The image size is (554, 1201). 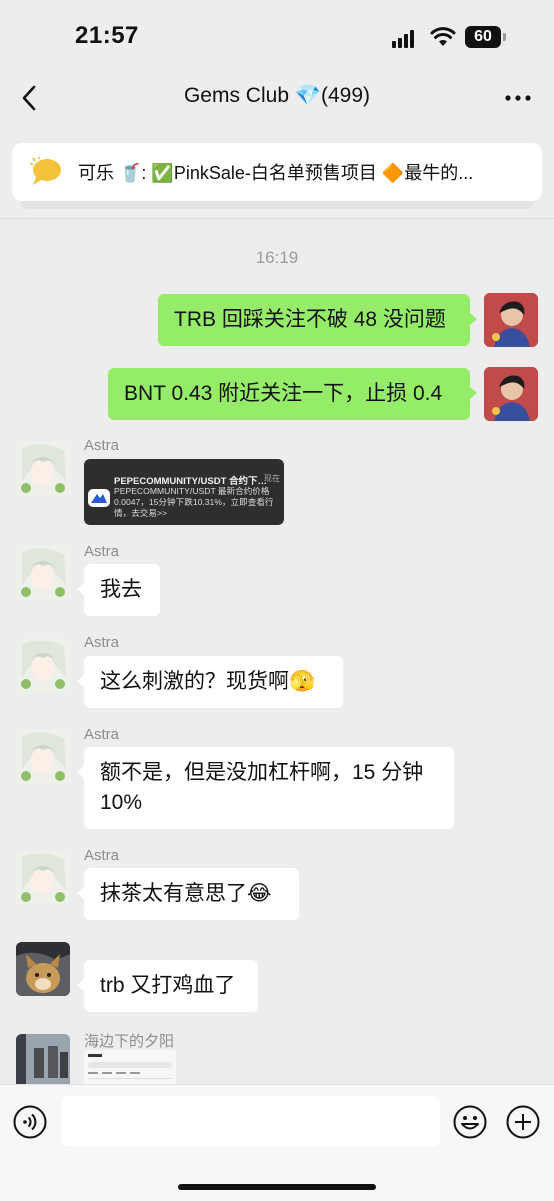 What do you see at coordinates (43, 1059) in the screenshot?
I see `sunset-avatar` at bounding box center [43, 1059].